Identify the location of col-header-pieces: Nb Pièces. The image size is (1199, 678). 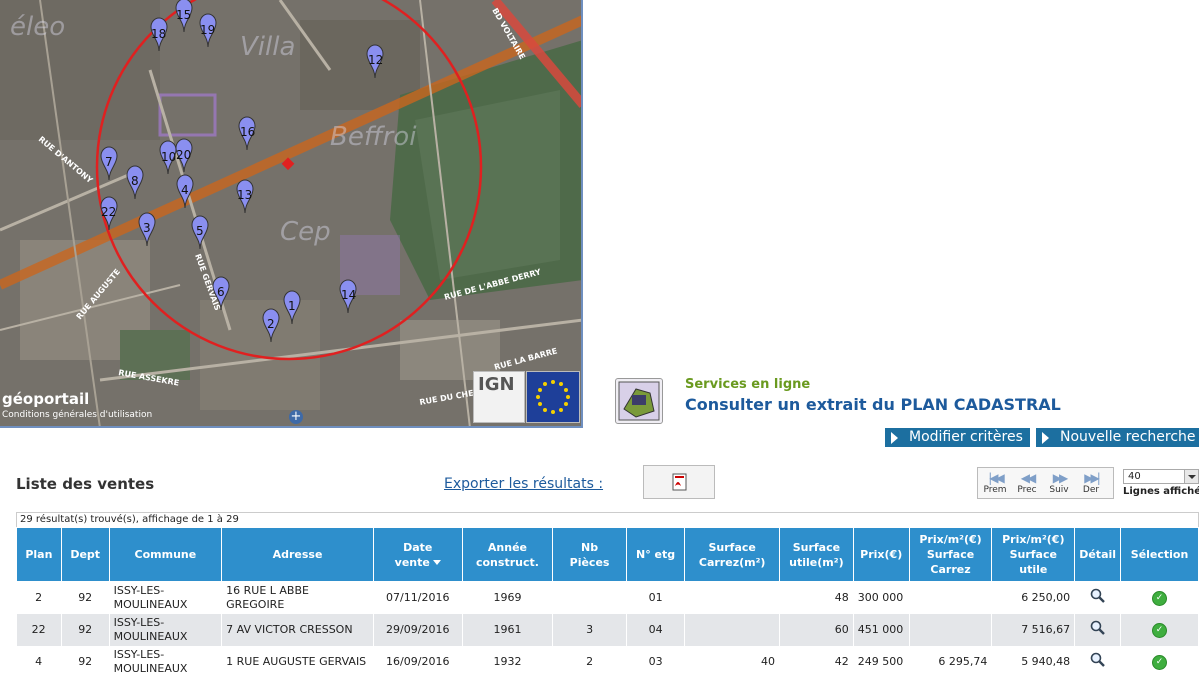
(589, 554).